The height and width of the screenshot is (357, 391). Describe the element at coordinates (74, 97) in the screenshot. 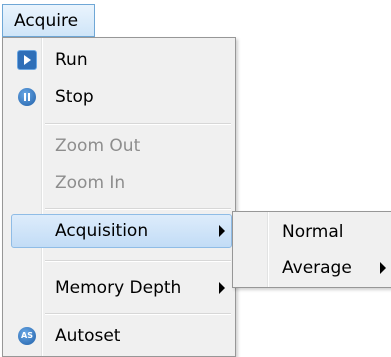

I see `menu-item-stop-label: Stop` at that location.